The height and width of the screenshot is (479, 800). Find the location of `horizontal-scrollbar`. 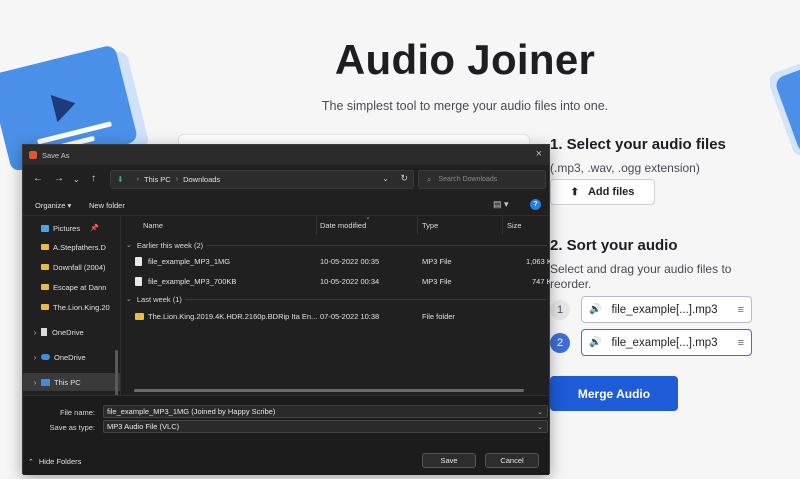

horizontal-scrollbar is located at coordinates (329, 390).